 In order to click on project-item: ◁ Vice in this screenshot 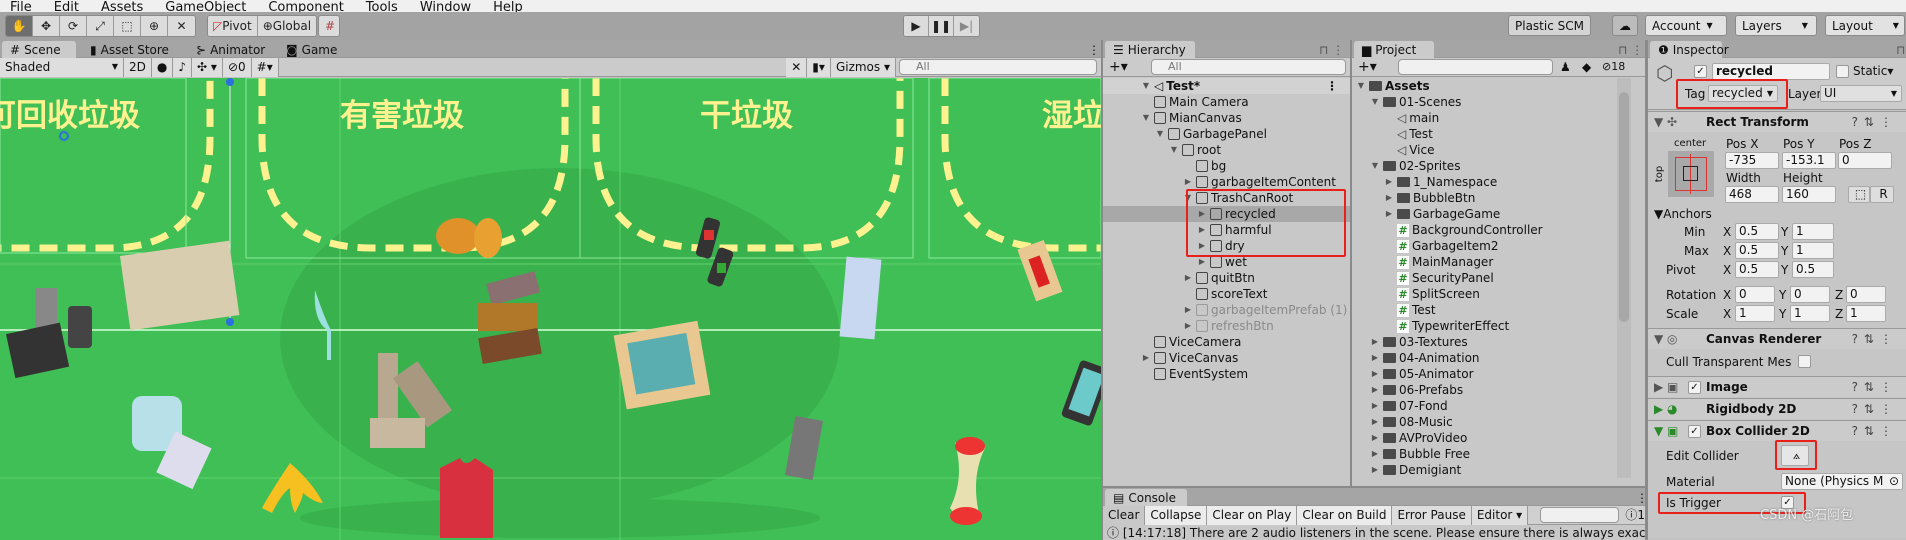, I will do `click(1393, 150)`.